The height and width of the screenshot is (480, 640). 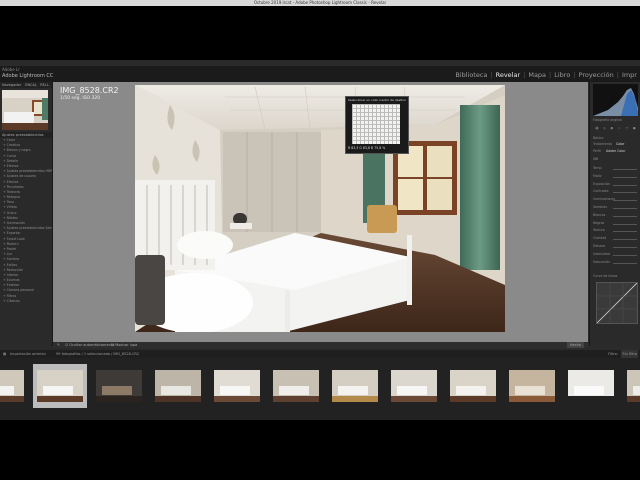 I want to click on slider-label: Blancos, so click(x=599, y=214).